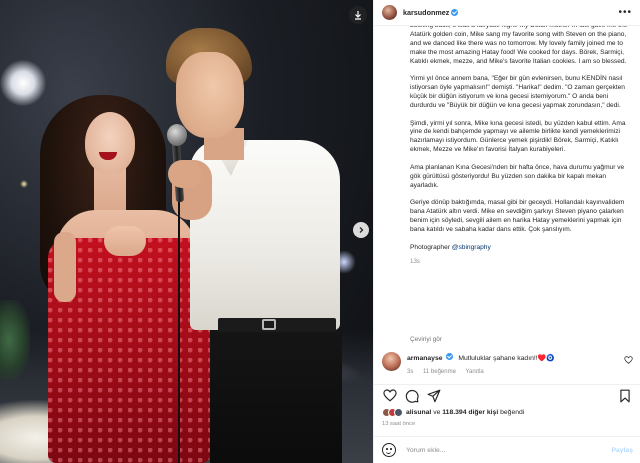  I want to click on comment-glyph, so click(412, 396).